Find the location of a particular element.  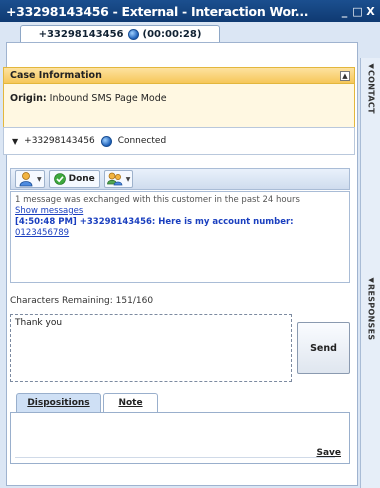

check-icon is located at coordinates (59, 179).